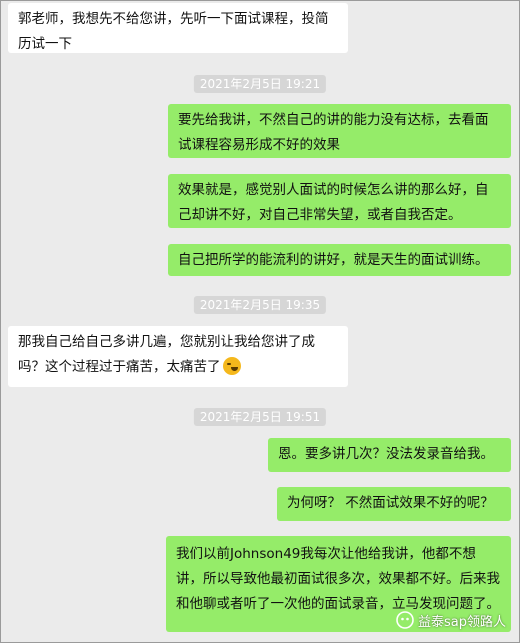 This screenshot has height=643, width=520. I want to click on message-bubble-sent: 自己把所学的能流利的讲好，就是天生的面试训练。, so click(339, 260).